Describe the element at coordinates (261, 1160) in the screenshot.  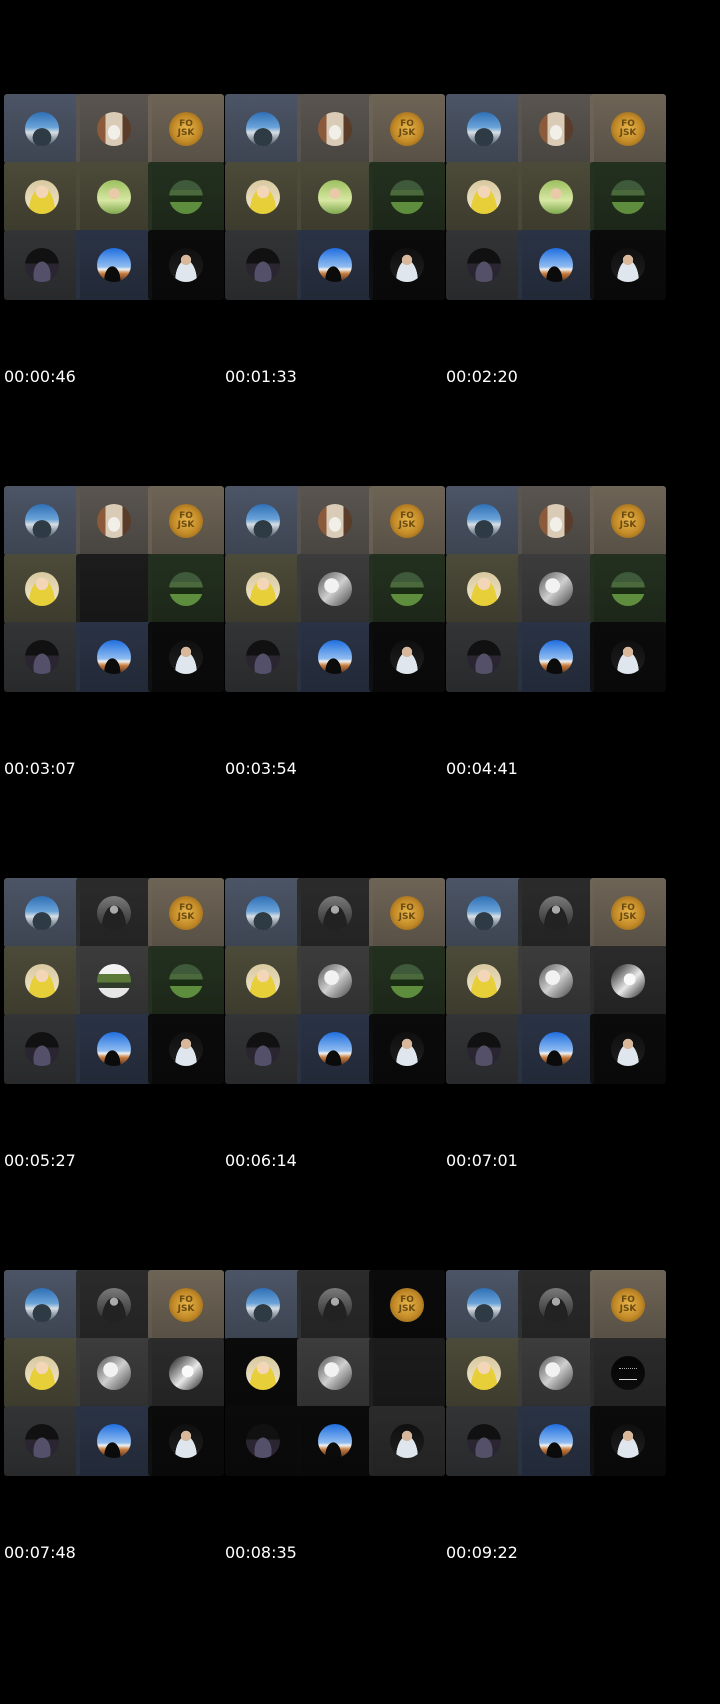
I see `timestamp-label: 00:06:14` at that location.